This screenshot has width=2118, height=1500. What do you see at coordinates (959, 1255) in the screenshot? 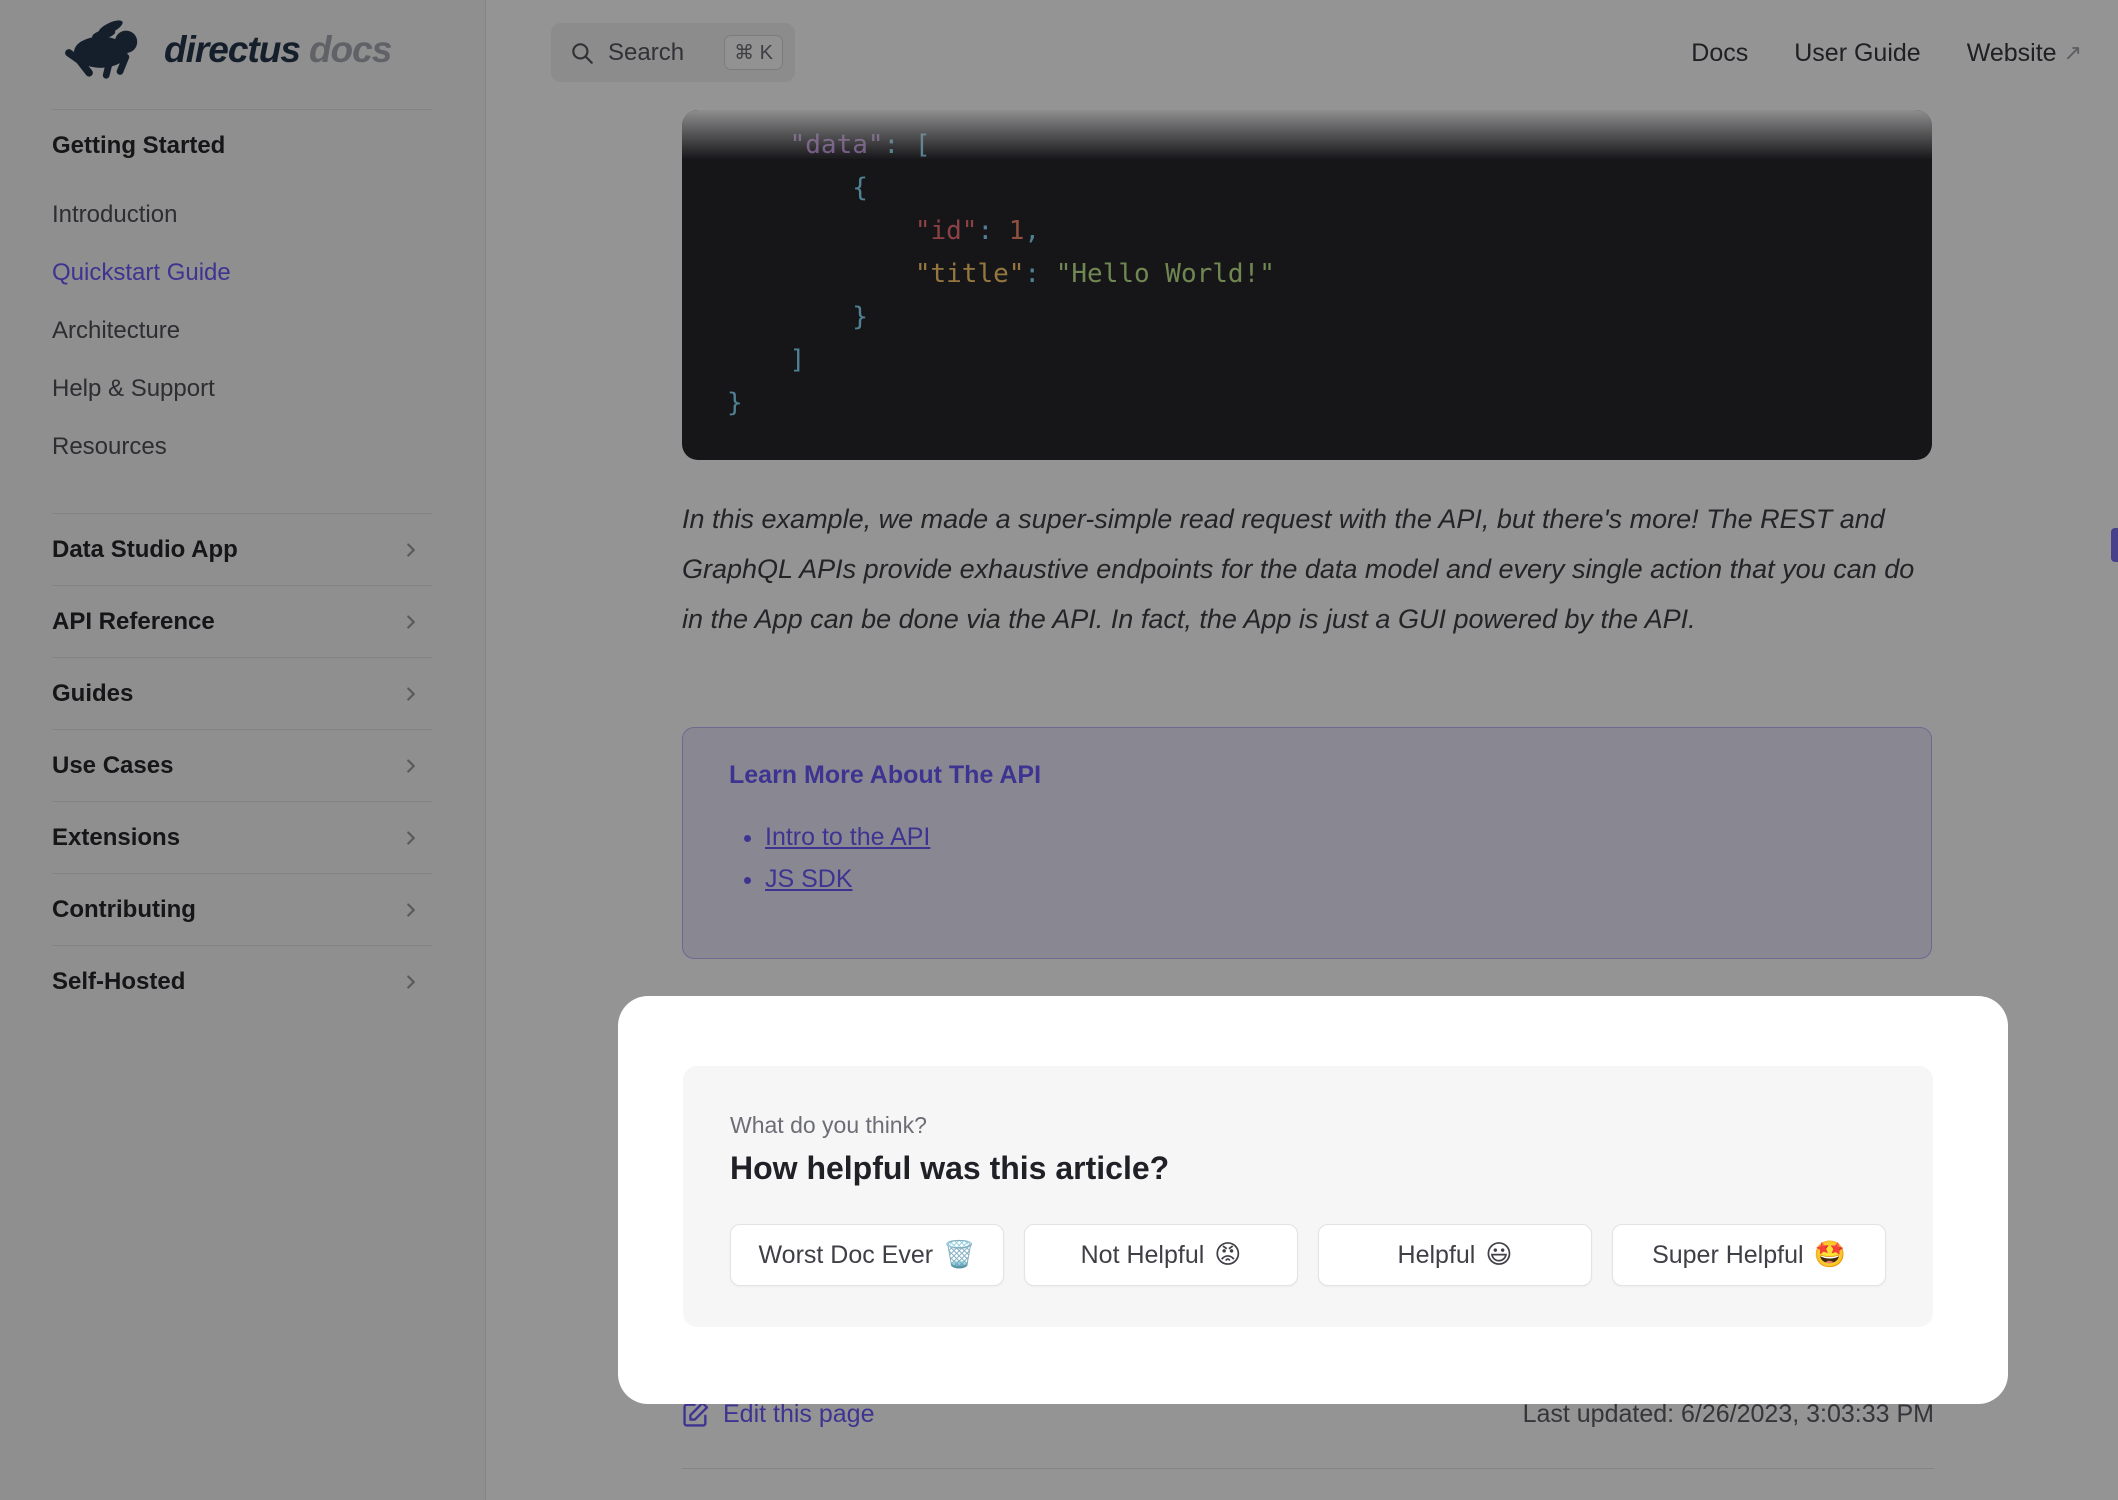
I see `wastebasket-emoji-icon: 🗑️` at bounding box center [959, 1255].